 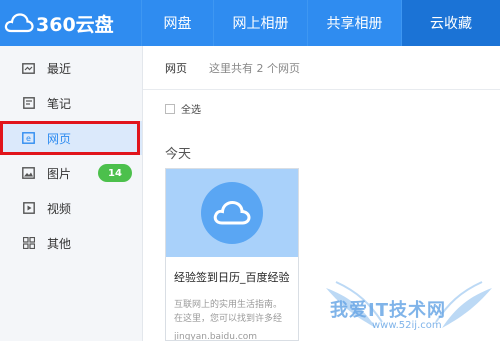 I want to click on sidebar-item-recent: 最近, so click(x=71, y=68).